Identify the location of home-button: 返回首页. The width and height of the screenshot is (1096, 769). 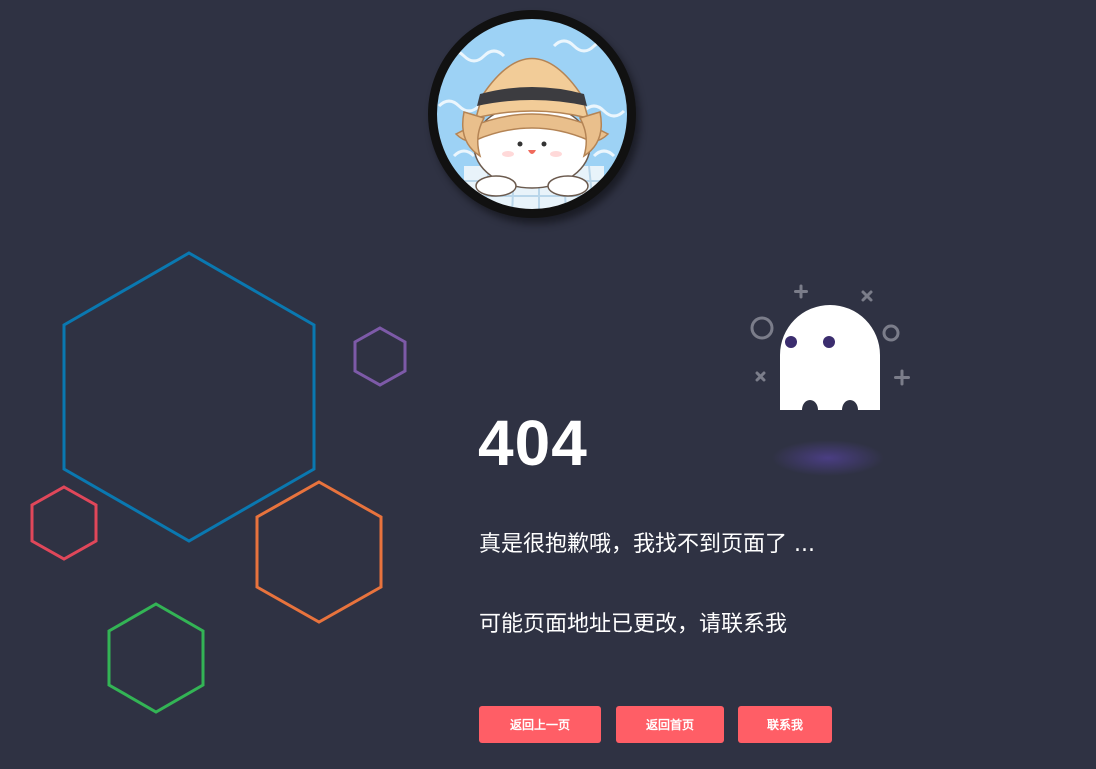
(670, 724).